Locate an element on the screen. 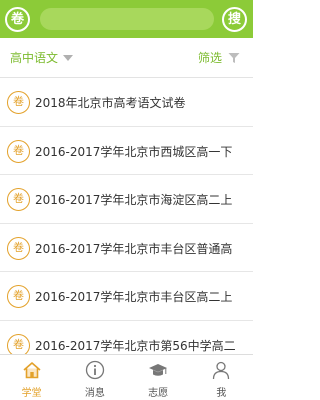  paper-category-button: 卷 is located at coordinates (17, 19).